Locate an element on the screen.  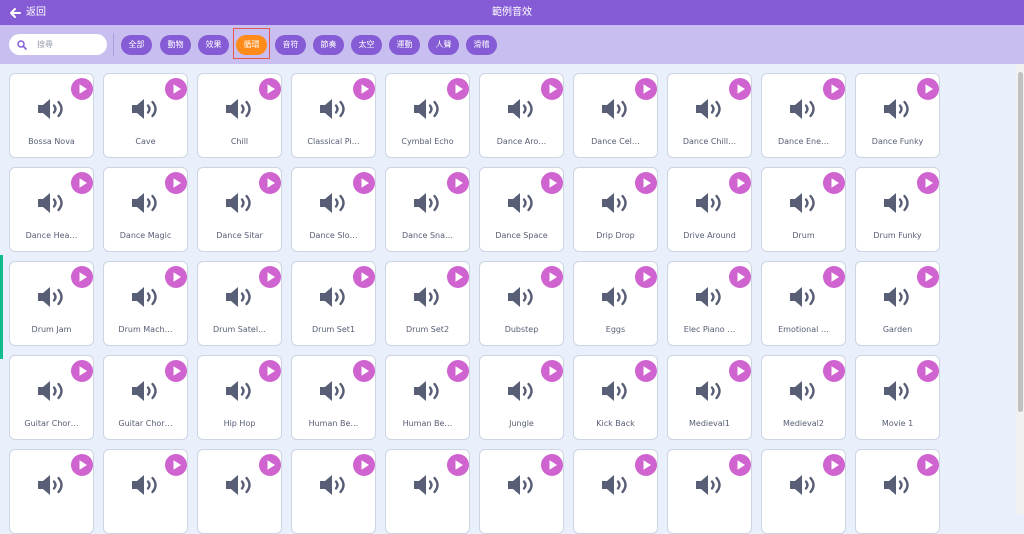
filter-tag: 滑稽 is located at coordinates (481, 45).